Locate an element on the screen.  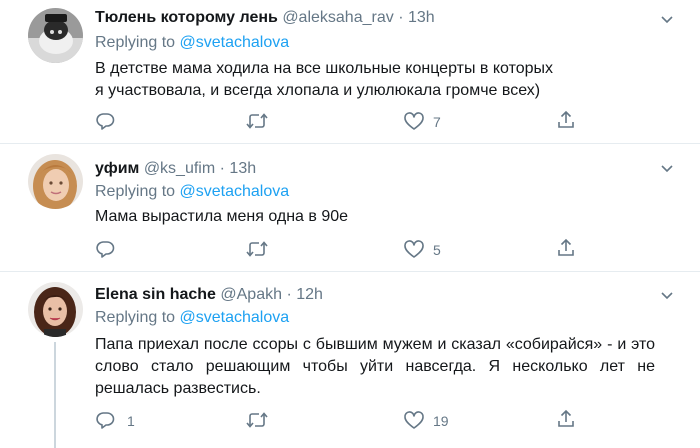
user-handle: @Apakh is located at coordinates (251, 294).